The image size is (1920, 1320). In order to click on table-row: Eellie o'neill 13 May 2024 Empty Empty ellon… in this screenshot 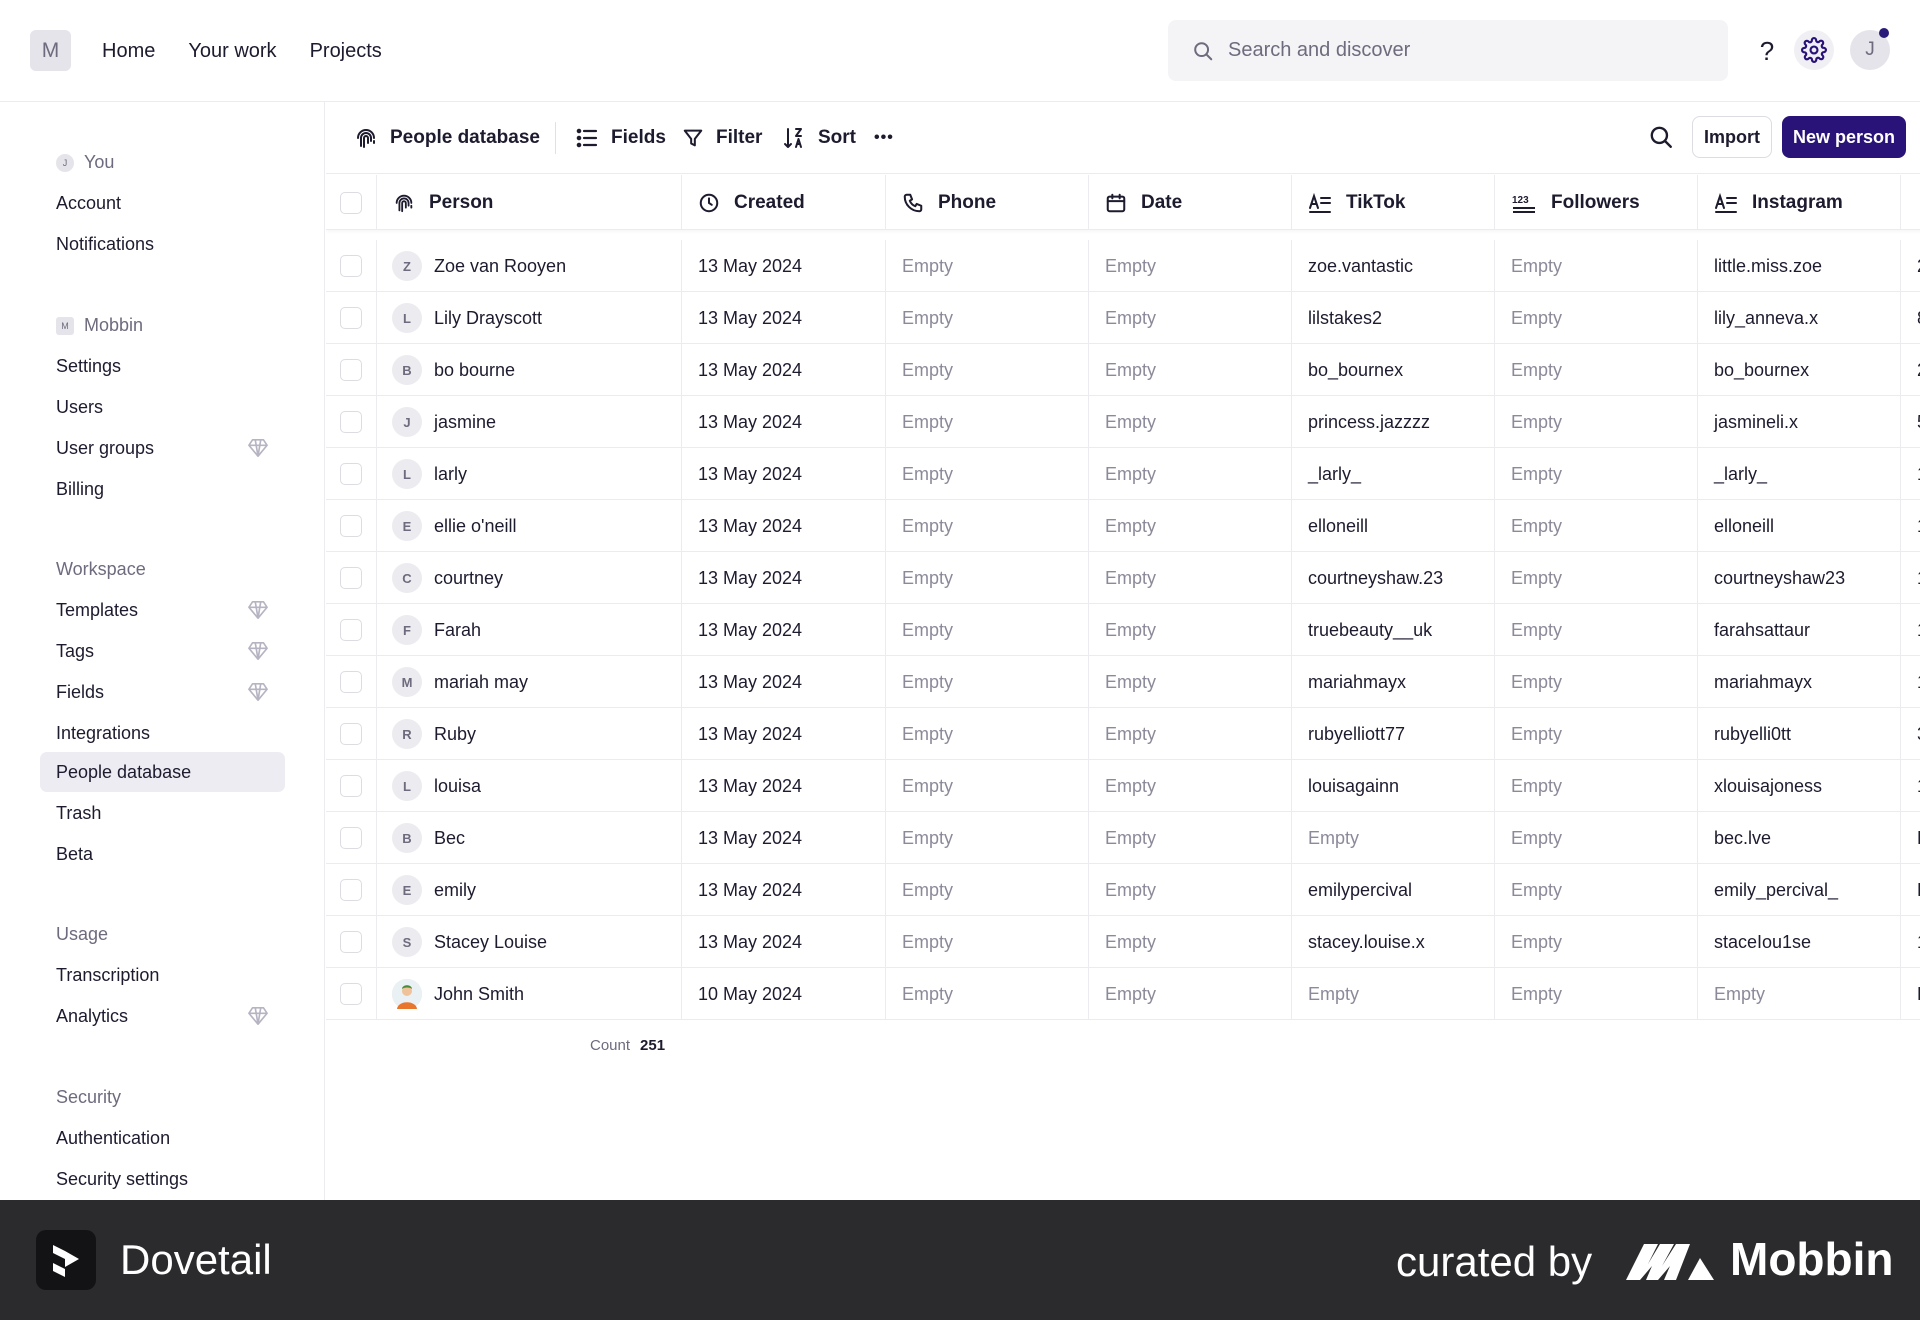, I will do `click(1123, 526)`.